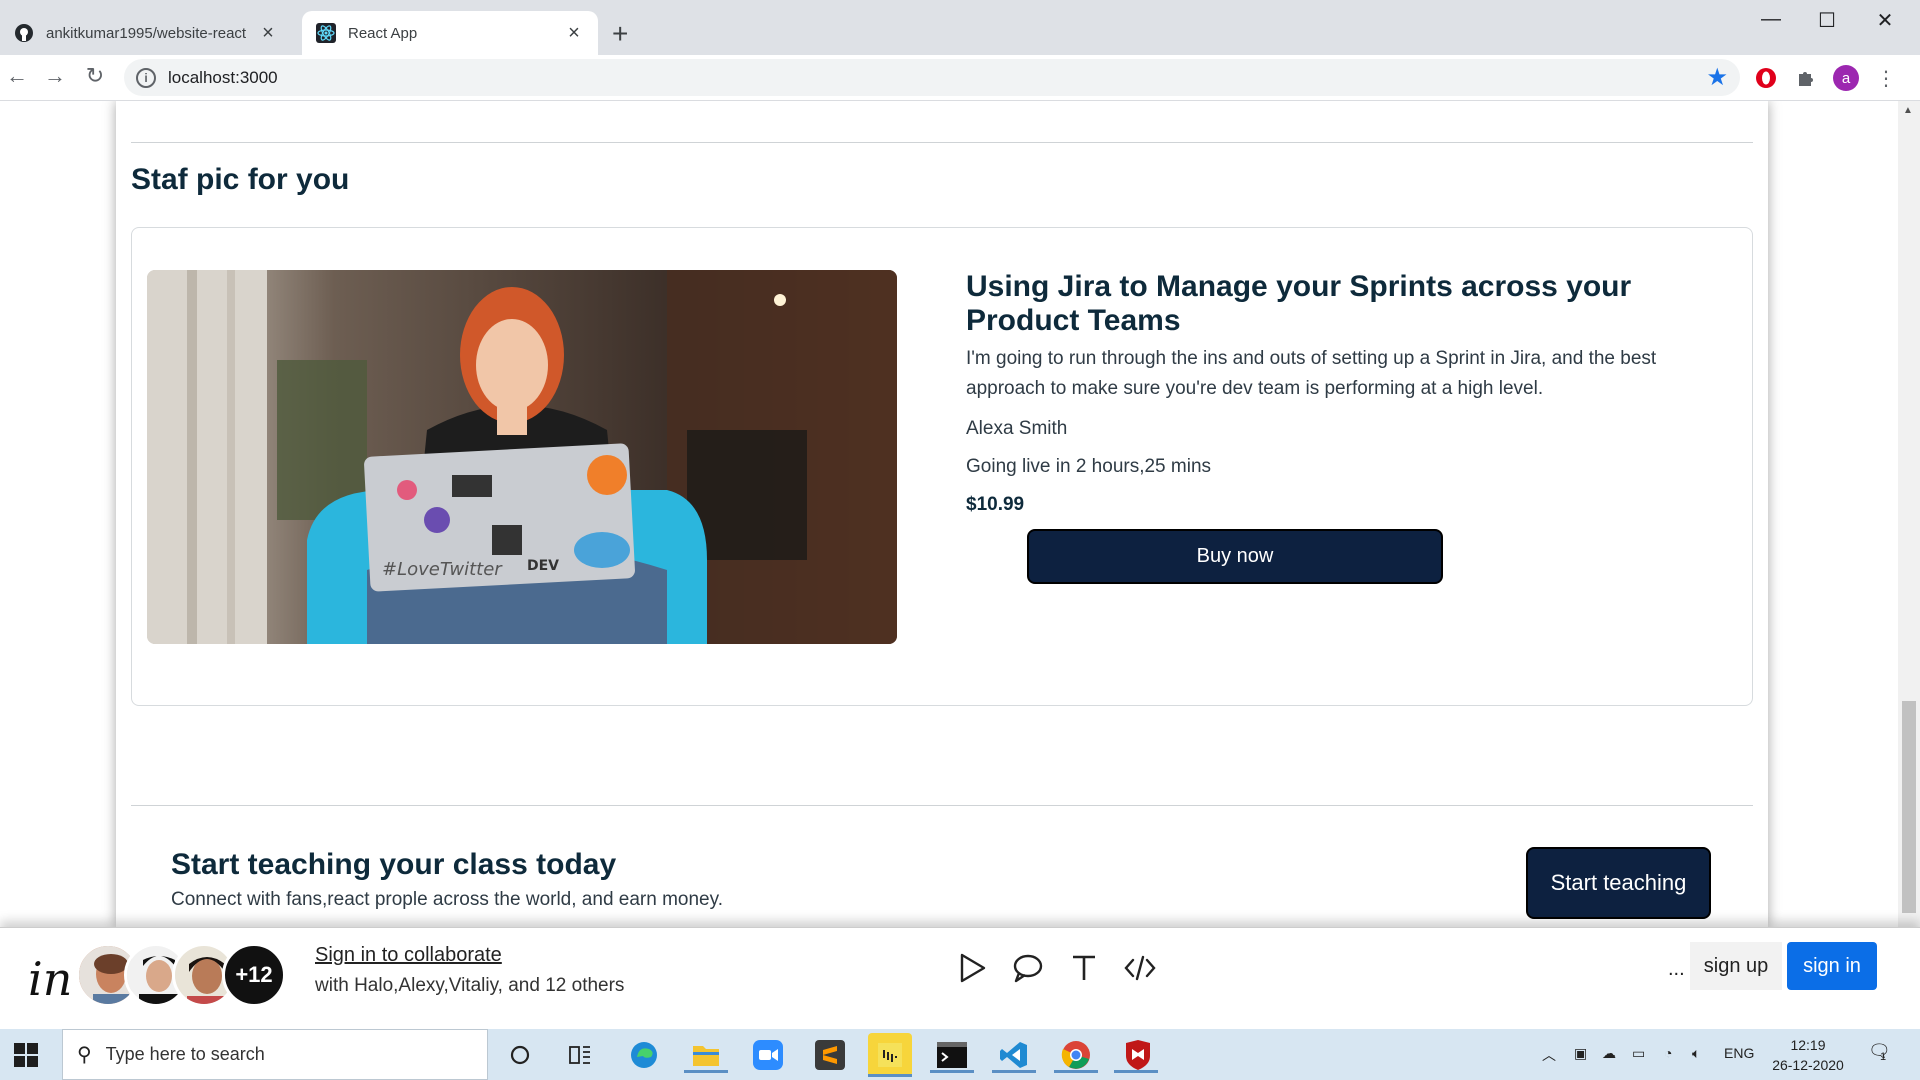 This screenshot has height=1080, width=1920. I want to click on task-view-icon, so click(580, 1055).